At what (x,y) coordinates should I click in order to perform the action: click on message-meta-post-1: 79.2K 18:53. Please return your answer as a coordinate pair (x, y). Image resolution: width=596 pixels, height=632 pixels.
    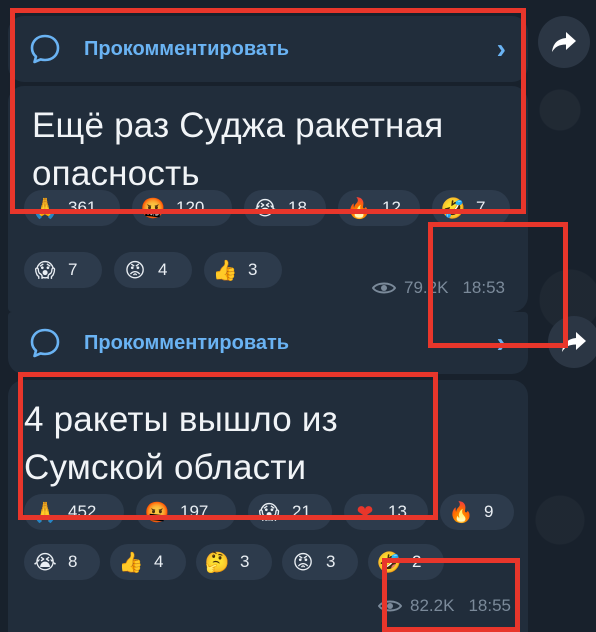
    Looking at the image, I should click on (438, 288).